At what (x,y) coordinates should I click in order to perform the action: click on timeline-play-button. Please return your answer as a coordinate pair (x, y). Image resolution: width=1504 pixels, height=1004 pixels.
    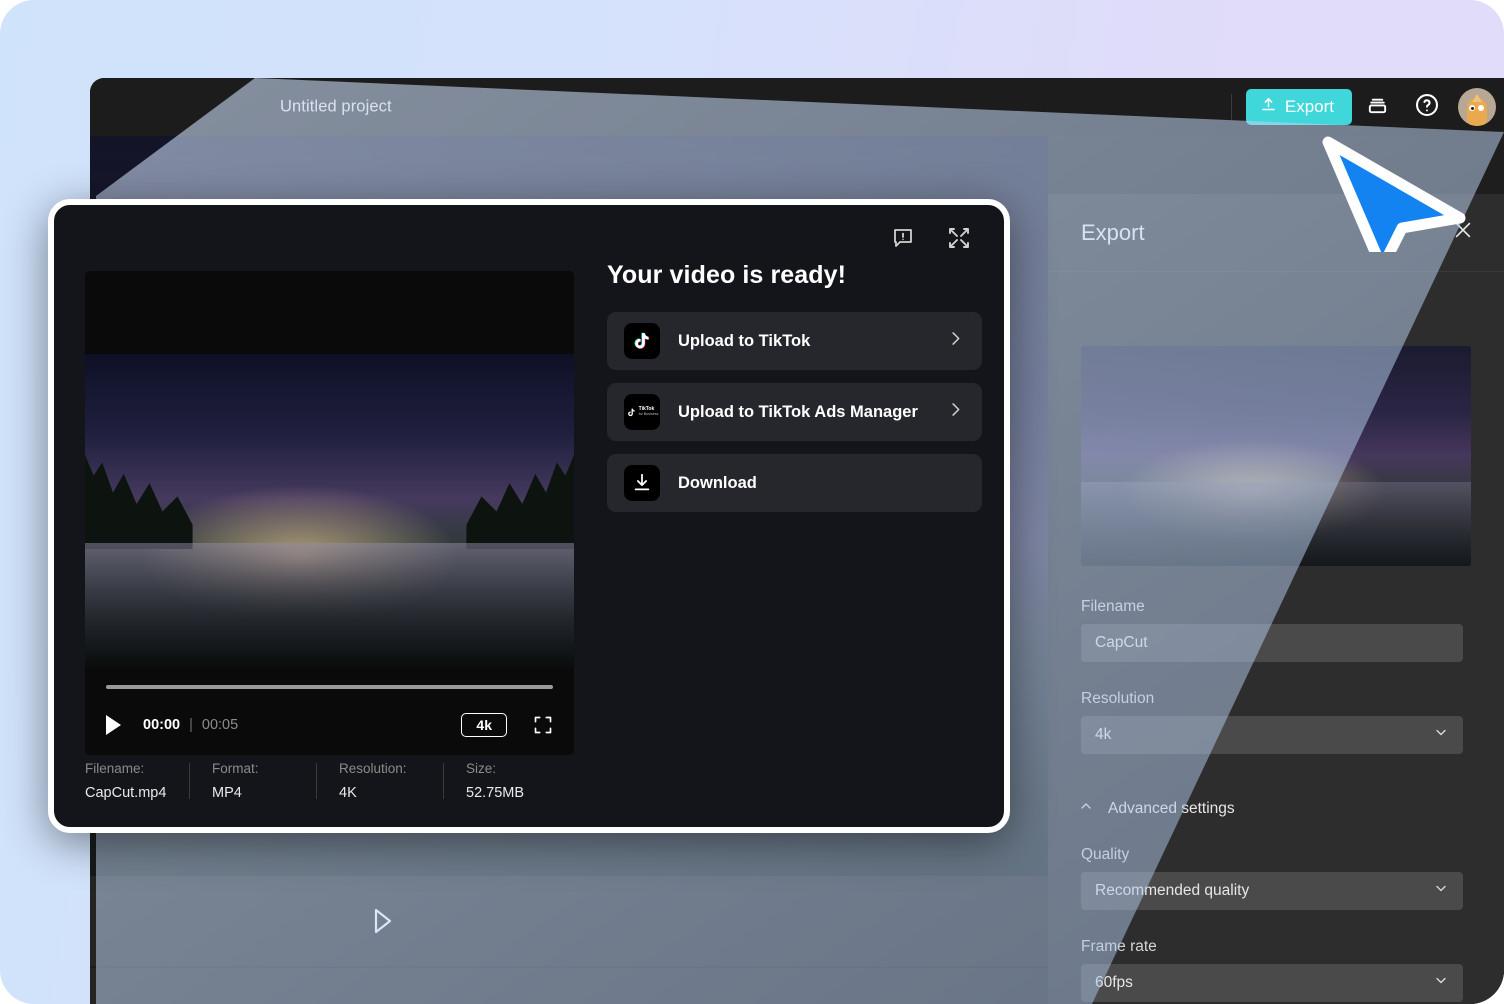
    Looking at the image, I should click on (383, 921).